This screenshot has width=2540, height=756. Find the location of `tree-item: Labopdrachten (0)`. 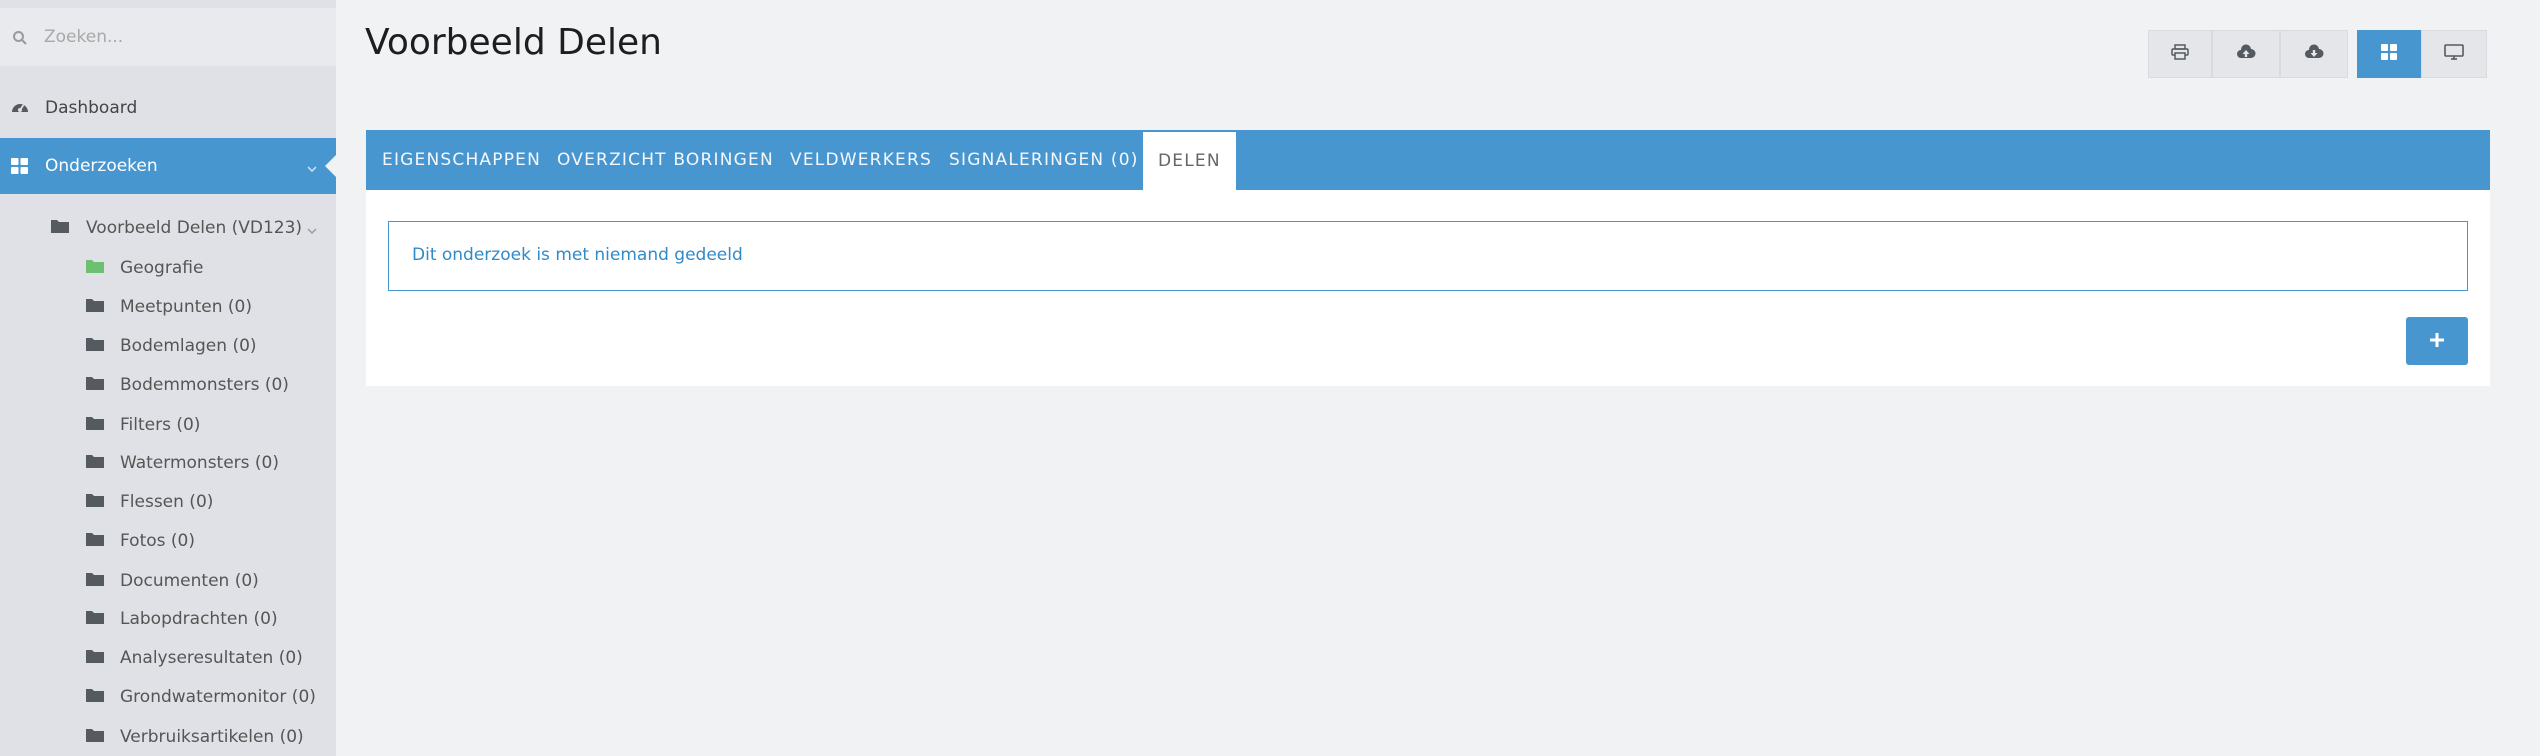

tree-item: Labopdrachten (0) is located at coordinates (168, 619).